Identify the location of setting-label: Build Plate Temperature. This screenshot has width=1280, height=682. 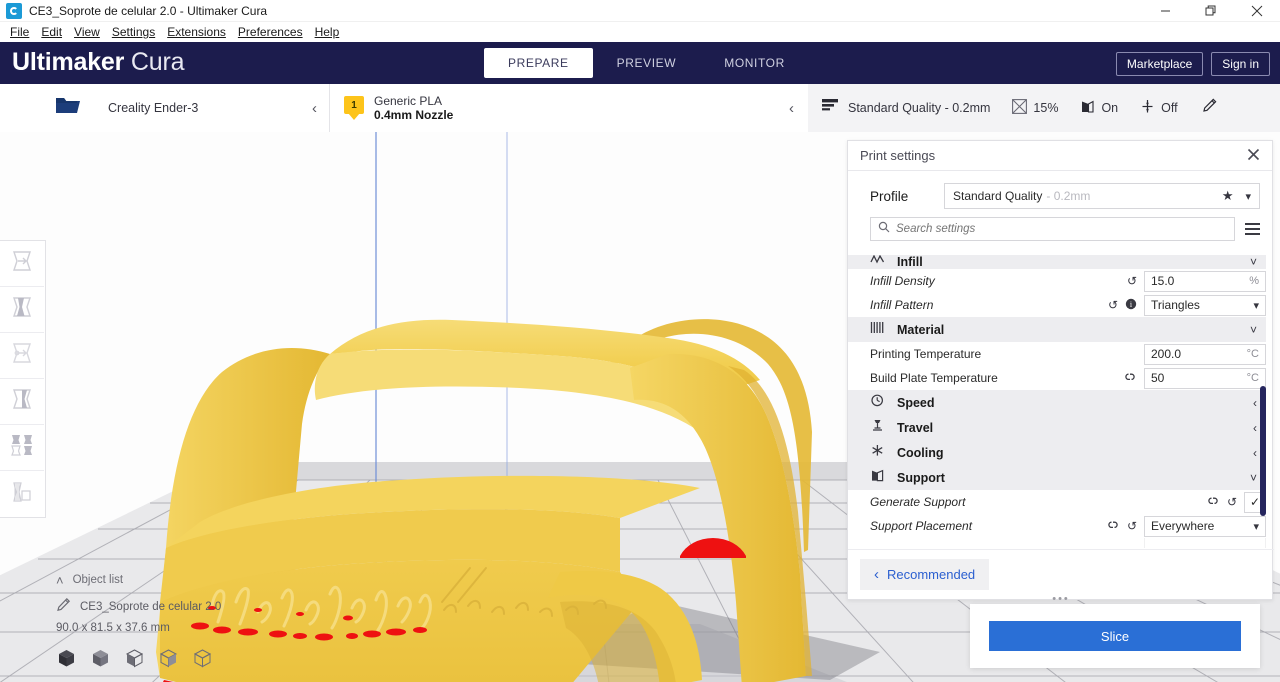
(934, 378).